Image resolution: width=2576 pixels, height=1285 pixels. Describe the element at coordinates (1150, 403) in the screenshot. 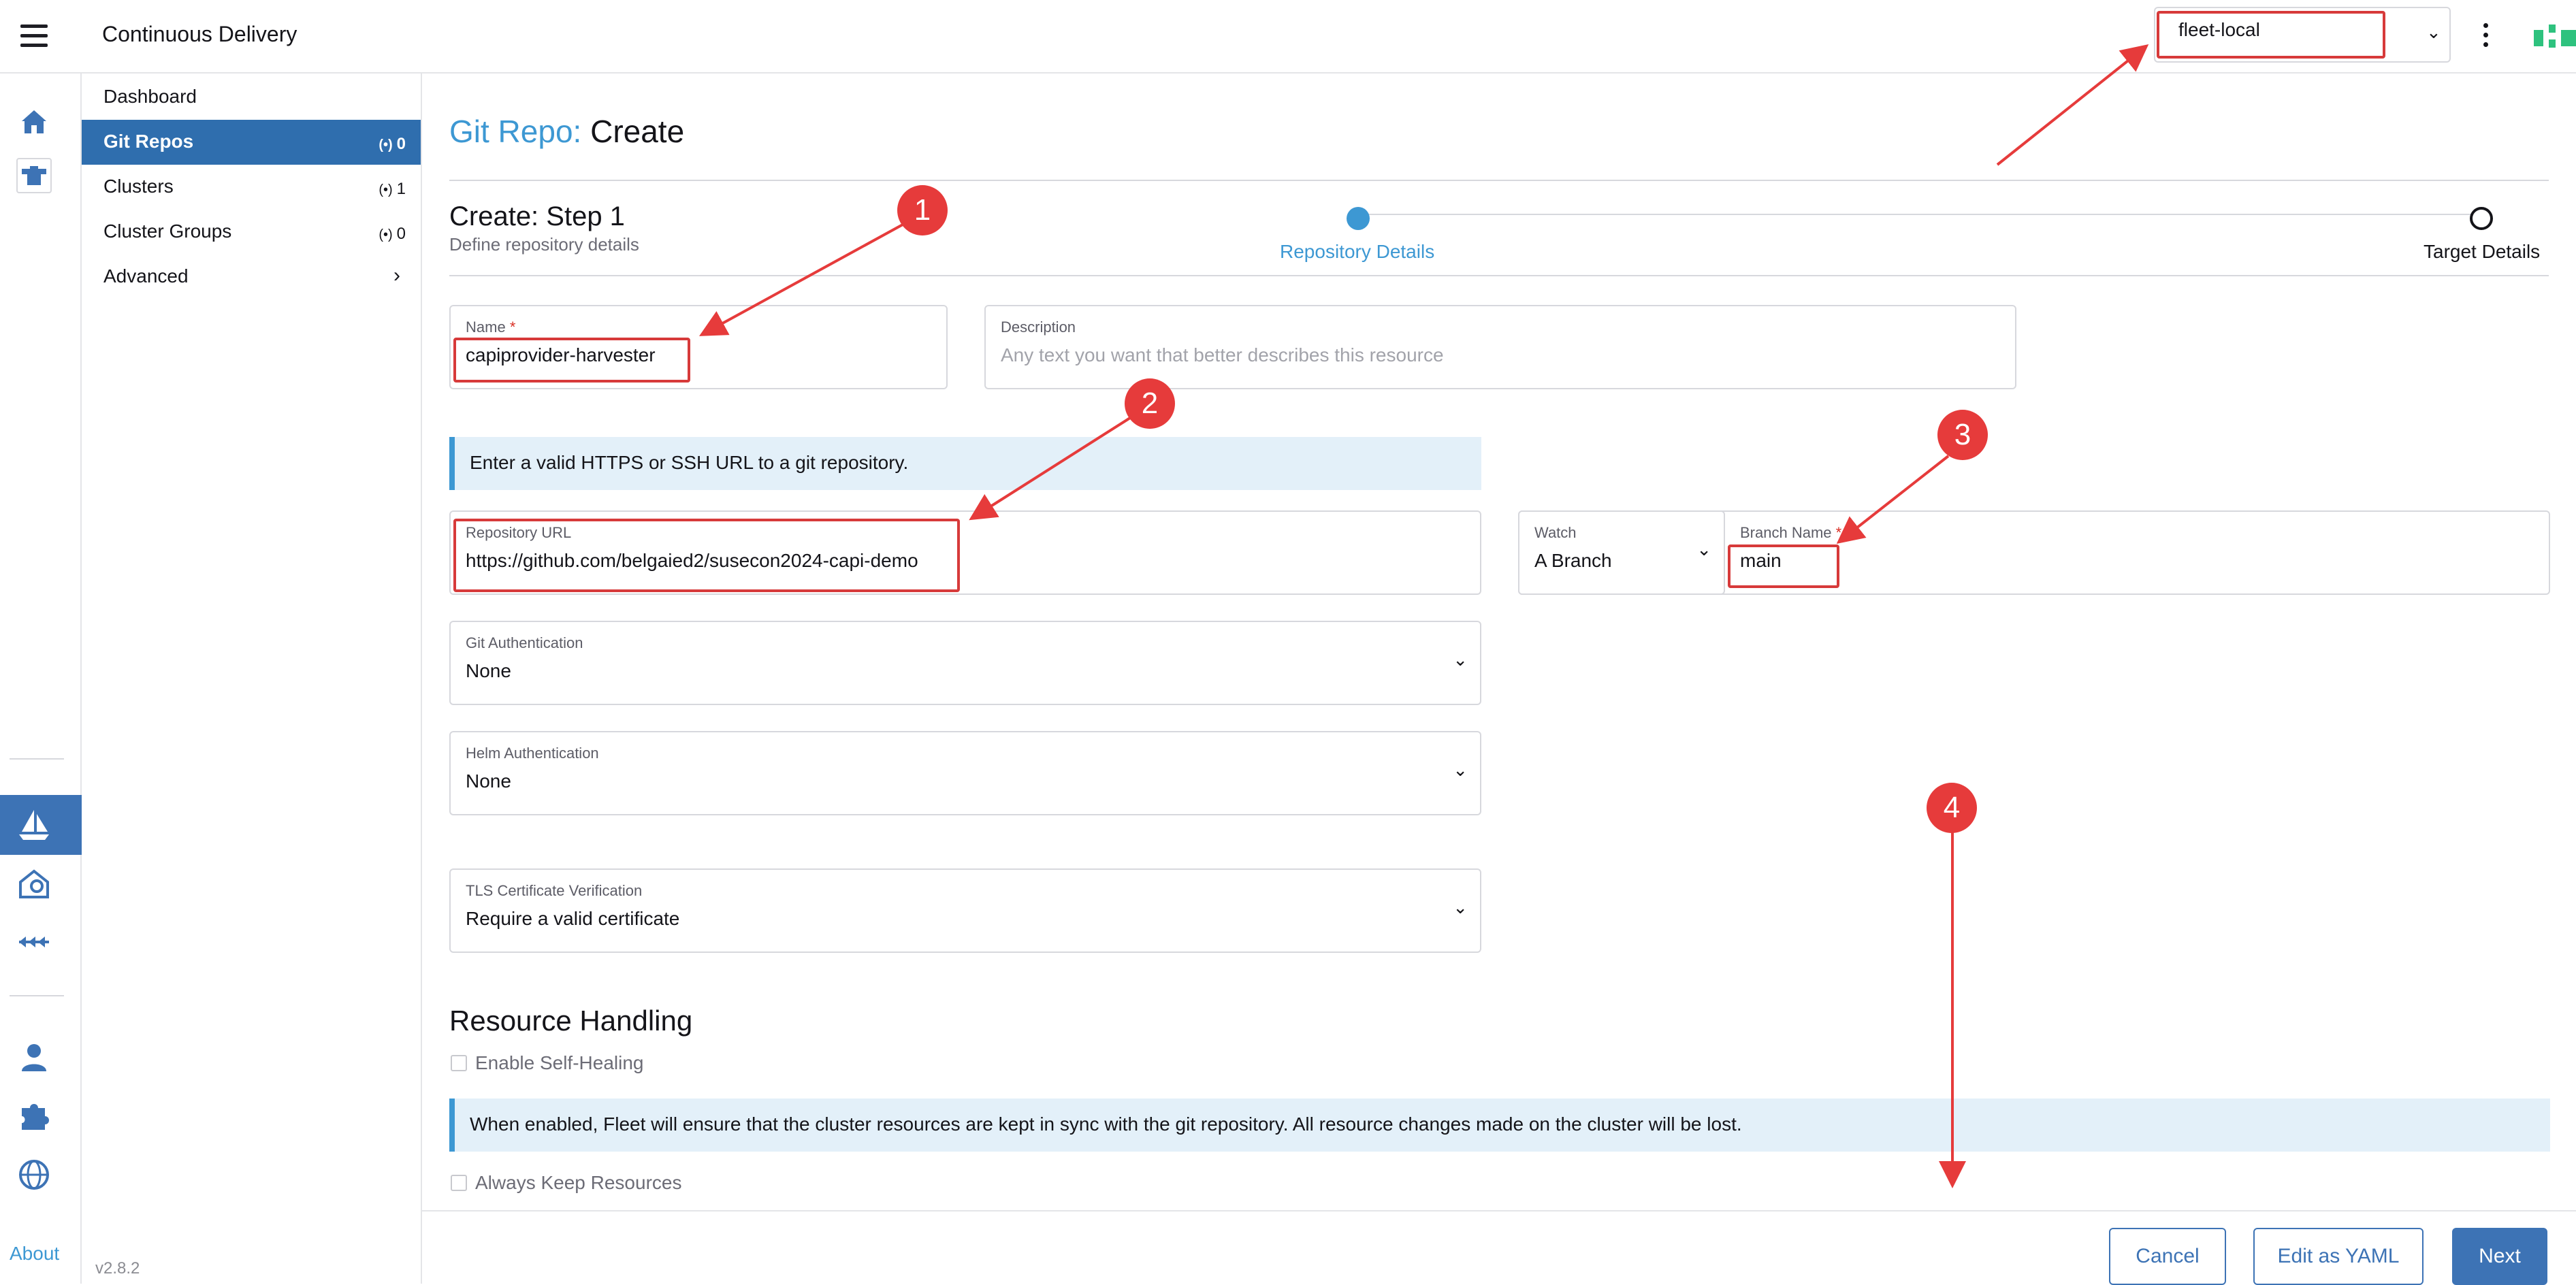

I see `annotation-badge-2: 2` at that location.